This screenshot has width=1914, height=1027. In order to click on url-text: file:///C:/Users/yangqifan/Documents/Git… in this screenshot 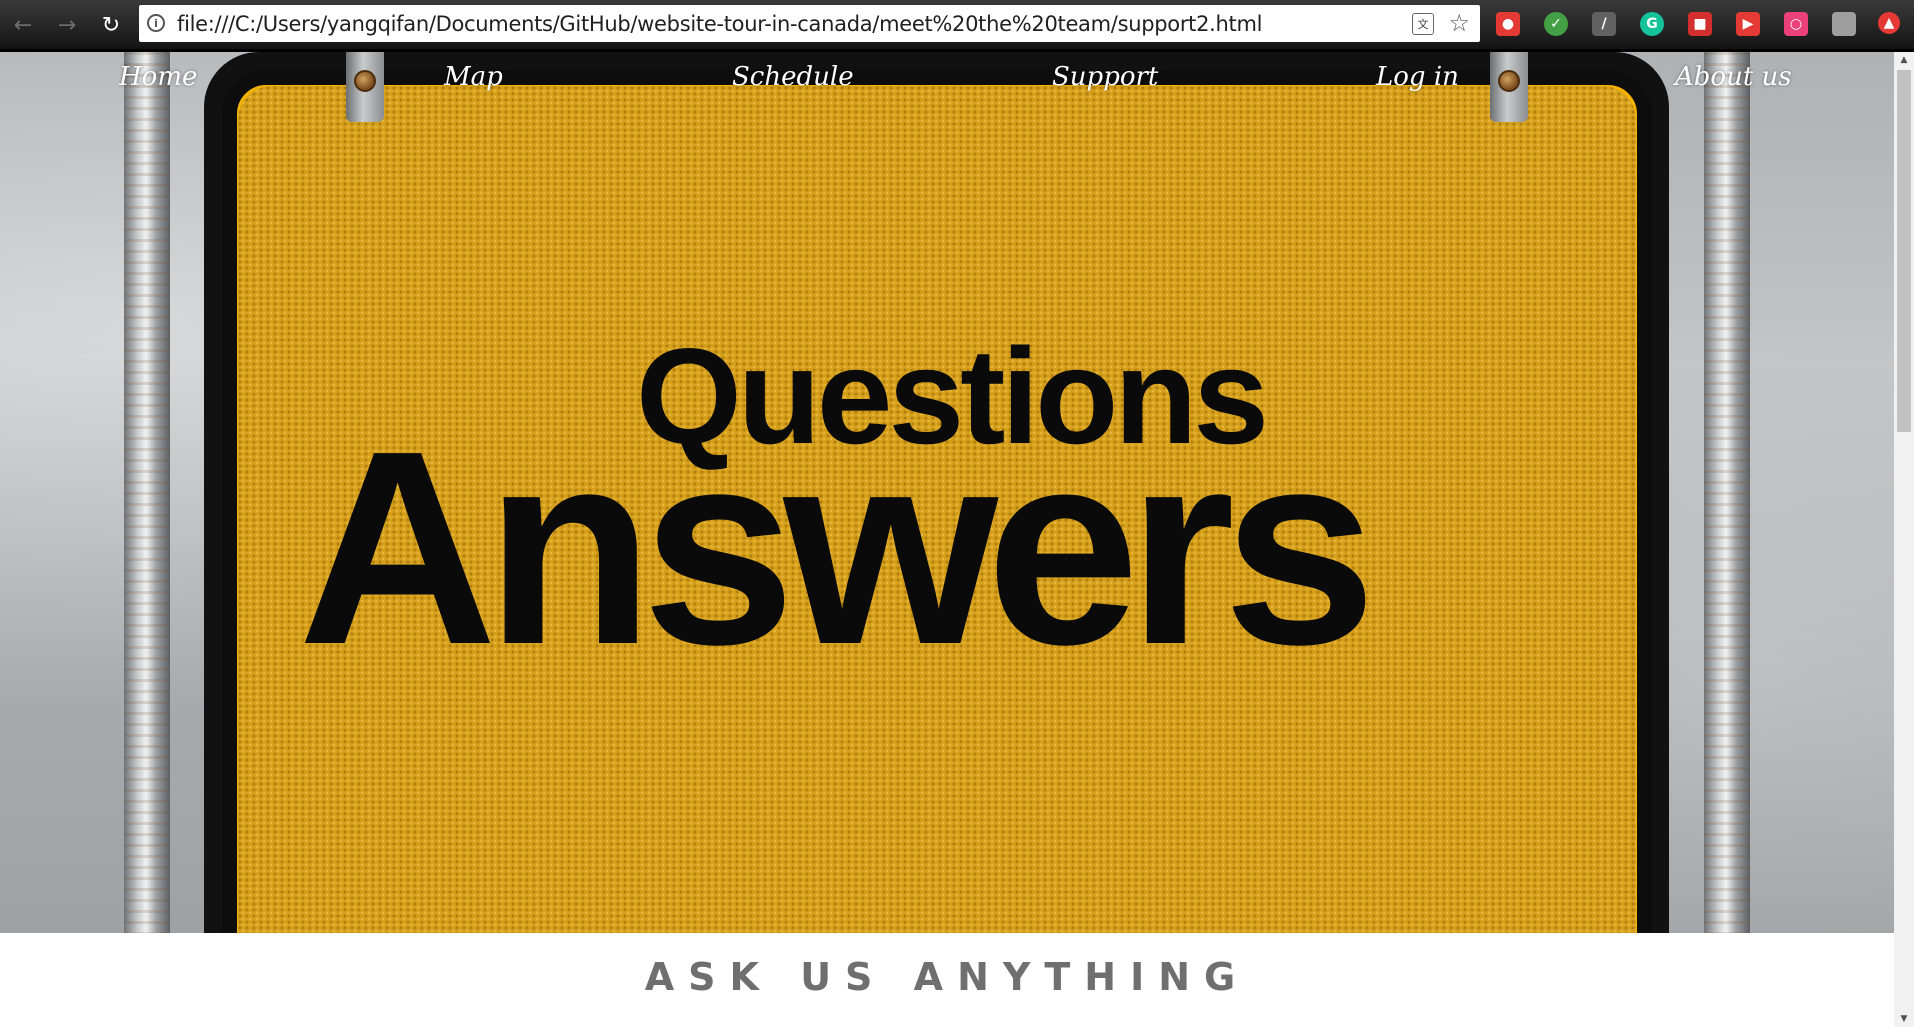, I will do `click(719, 24)`.